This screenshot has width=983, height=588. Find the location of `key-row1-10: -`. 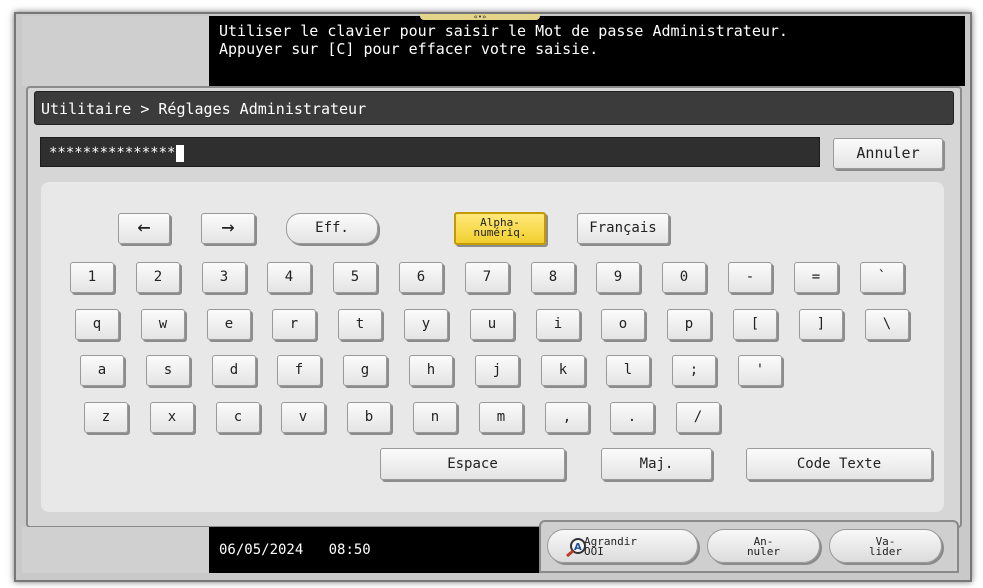

key-row1-10: - is located at coordinates (750, 277).